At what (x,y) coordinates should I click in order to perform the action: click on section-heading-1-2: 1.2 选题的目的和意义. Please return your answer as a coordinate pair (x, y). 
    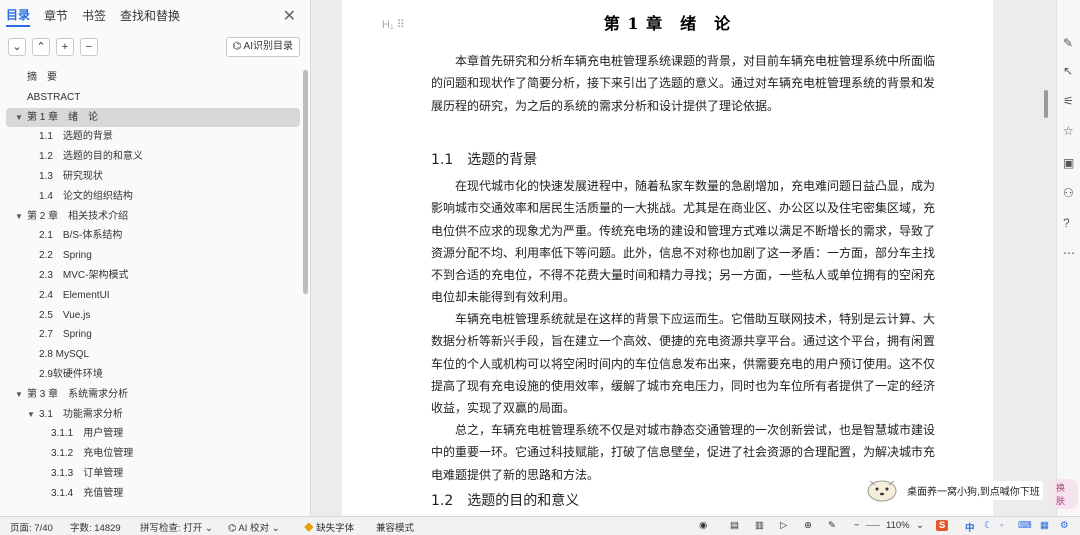
    Looking at the image, I should click on (505, 501).